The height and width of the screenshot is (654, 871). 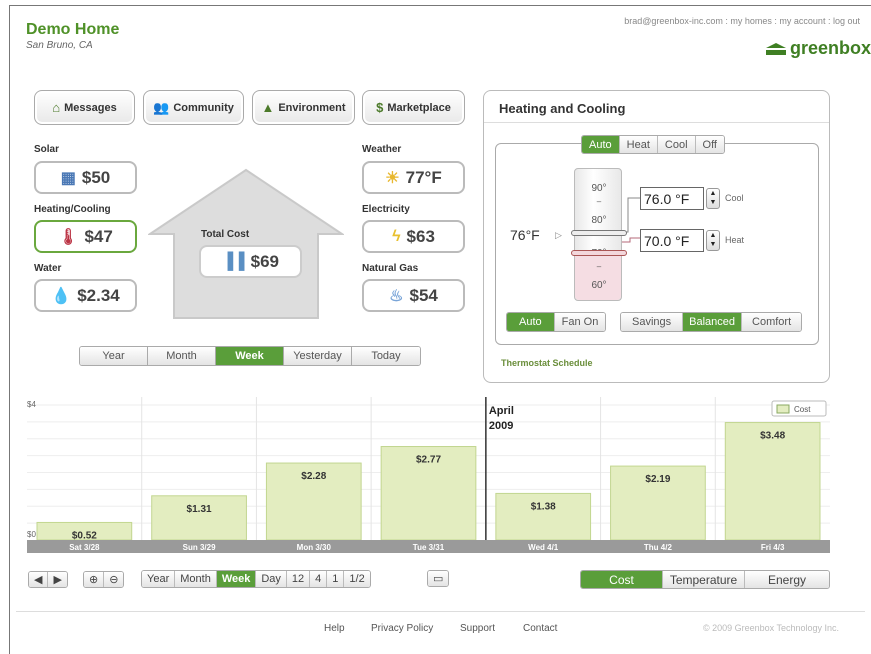 What do you see at coordinates (199, 547) in the screenshot?
I see `category-label: Sun 3/29` at bounding box center [199, 547].